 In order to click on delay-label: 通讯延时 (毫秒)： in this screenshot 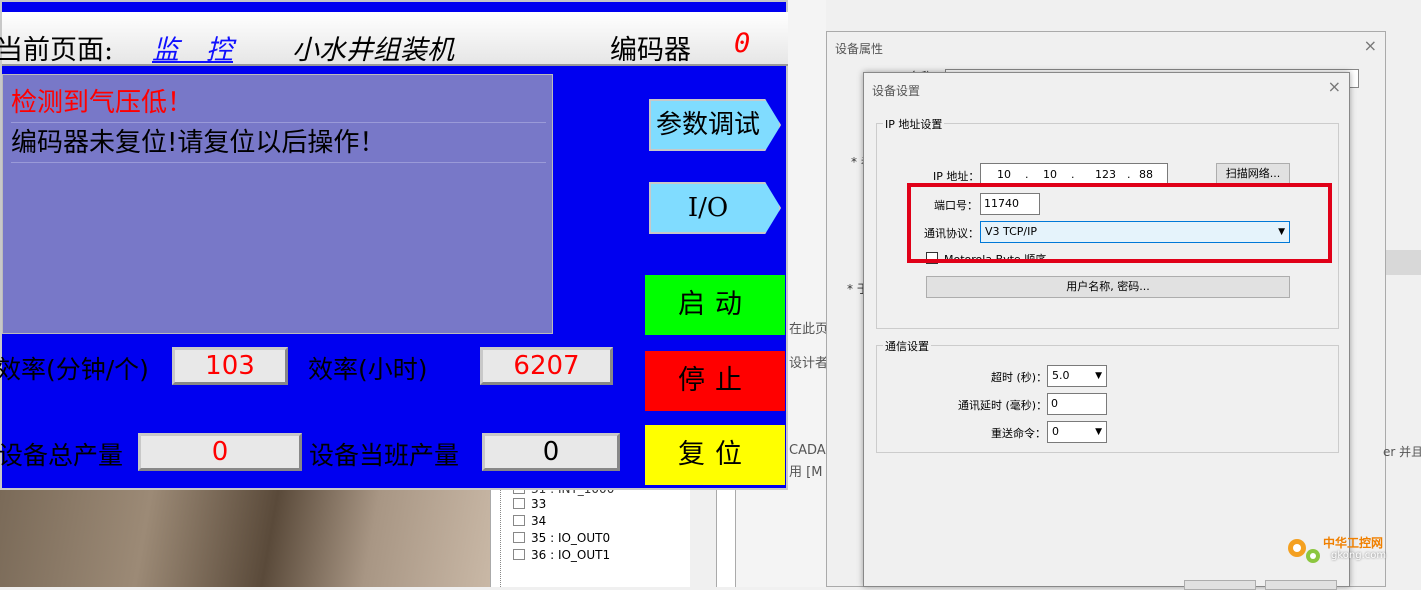, I will do `click(1003, 405)`.